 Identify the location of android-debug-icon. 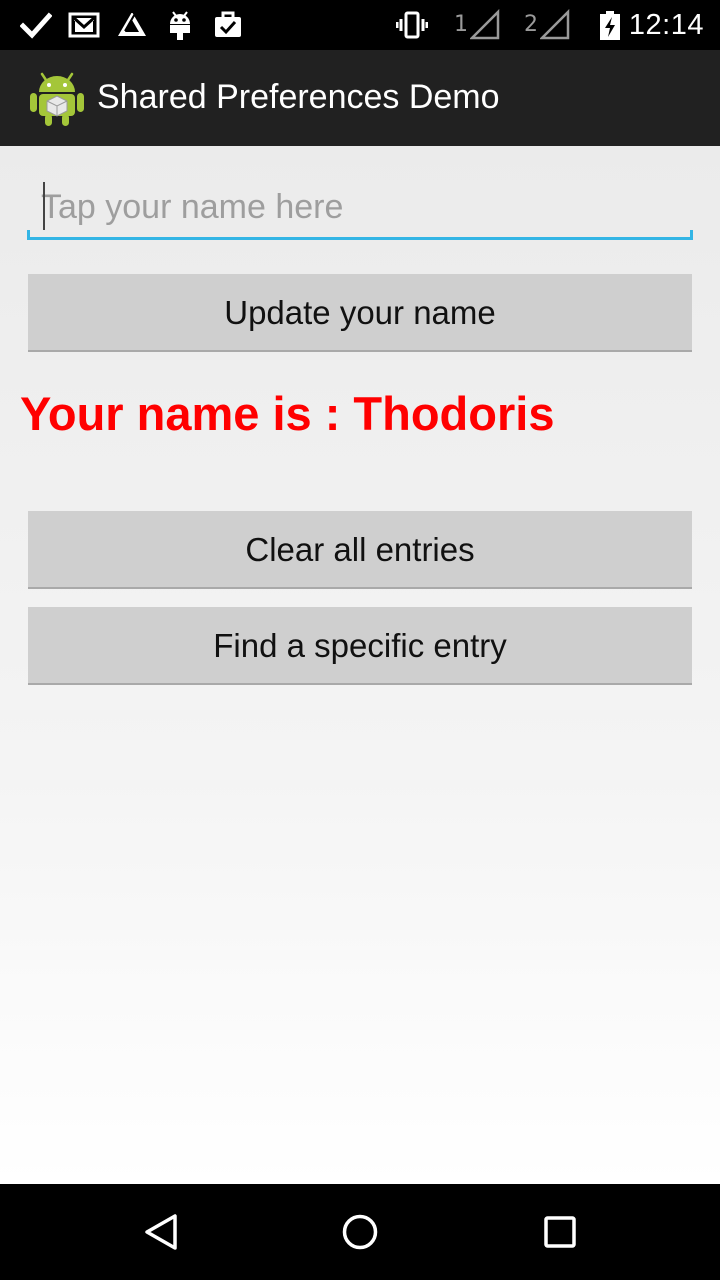
(180, 25).